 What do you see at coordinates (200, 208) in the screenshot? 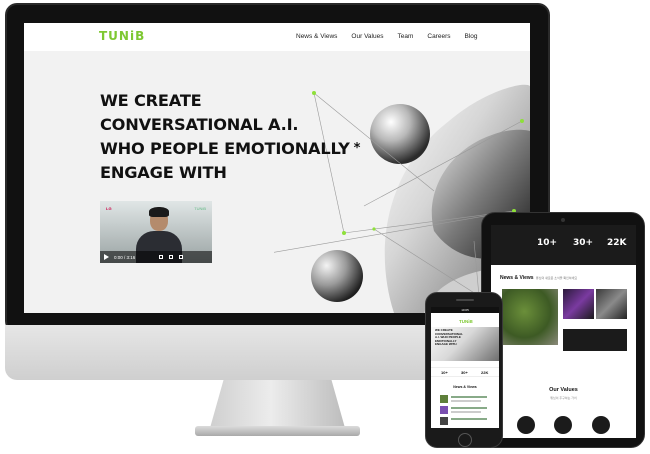
I see `video-brand-right: TUNiB` at bounding box center [200, 208].